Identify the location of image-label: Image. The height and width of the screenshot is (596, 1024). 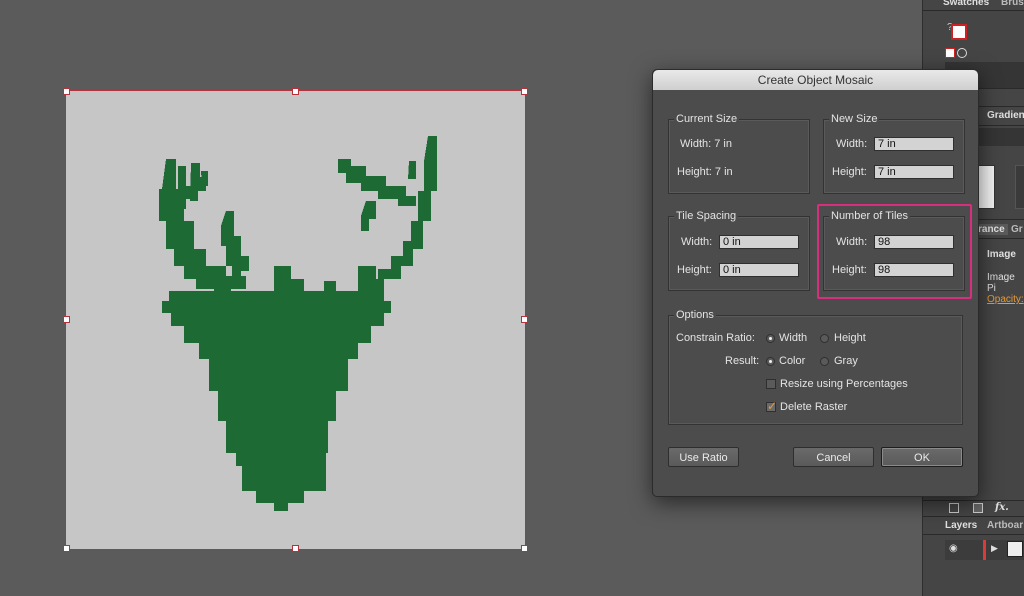
(1001, 254).